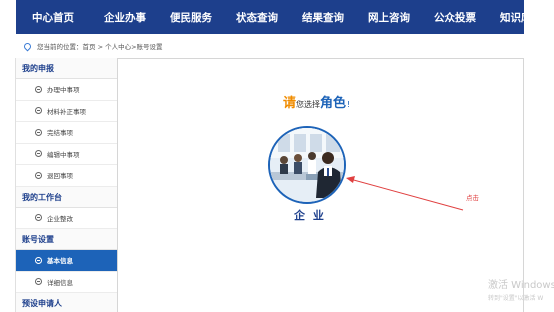  What do you see at coordinates (405, 193) in the screenshot?
I see `annotation-arrow` at bounding box center [405, 193].